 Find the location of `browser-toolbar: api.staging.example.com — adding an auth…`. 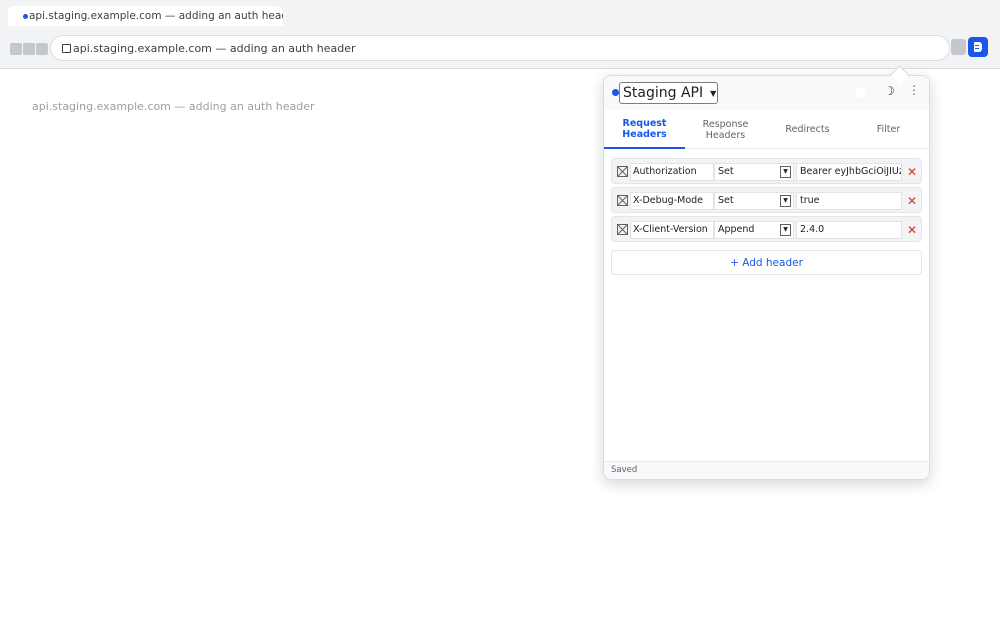

browser-toolbar: api.staging.example.com — adding an auth… is located at coordinates (500, 49).